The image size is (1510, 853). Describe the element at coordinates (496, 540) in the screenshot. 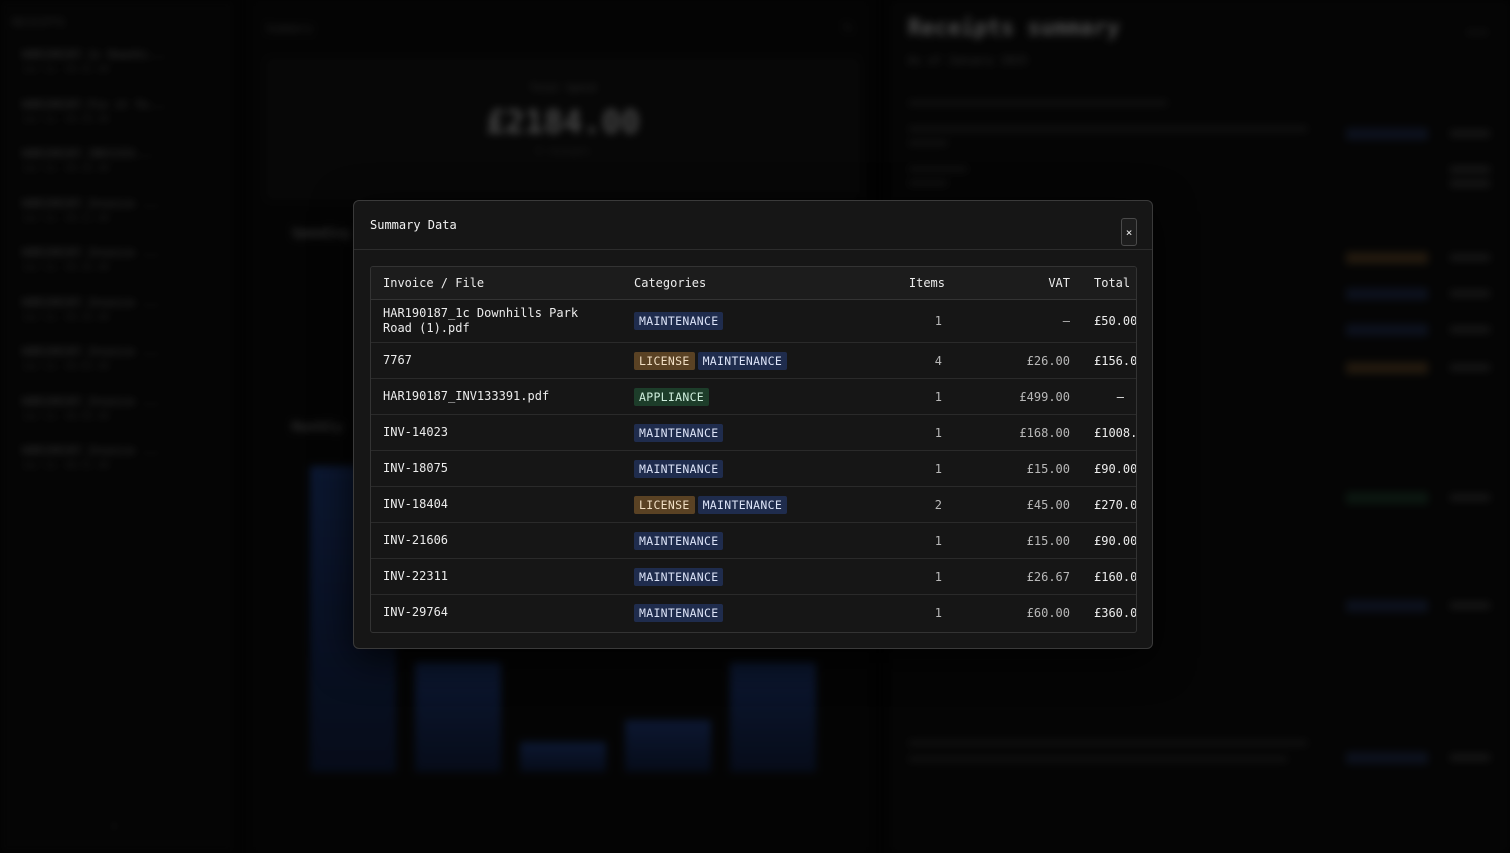

I see `cell-file: INV-21606` at that location.